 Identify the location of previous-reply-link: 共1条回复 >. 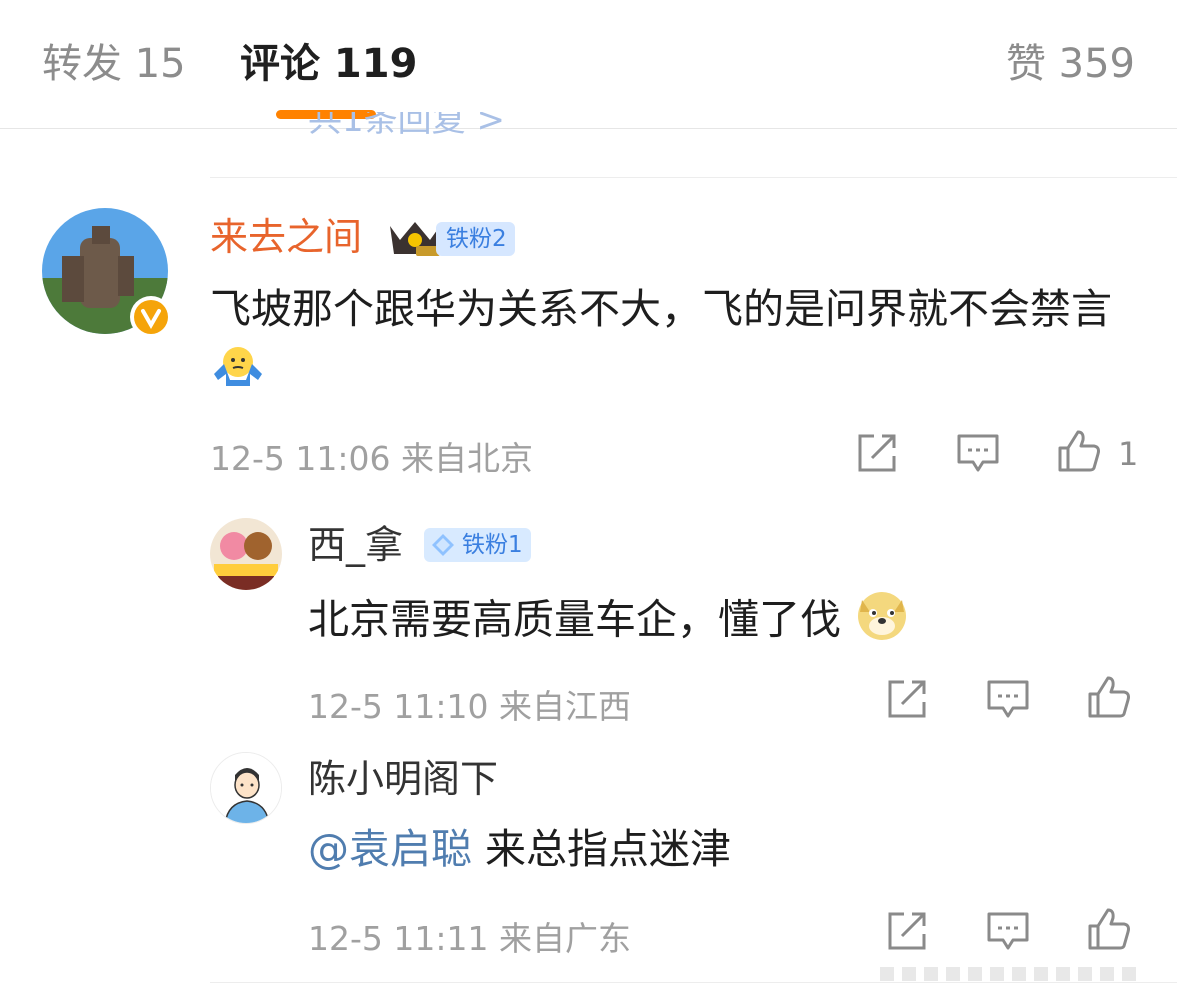
(428, 127).